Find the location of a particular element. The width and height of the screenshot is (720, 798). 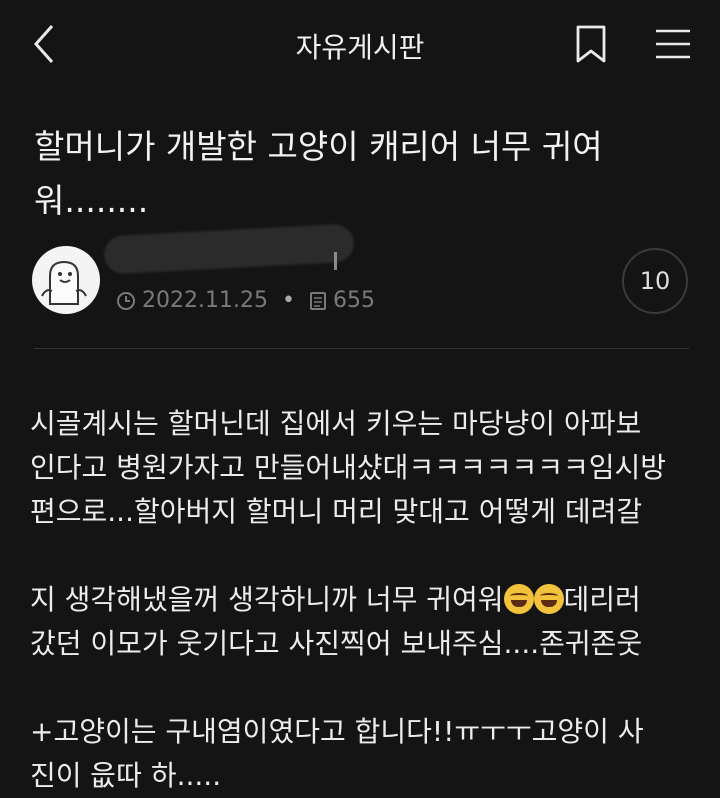

body-line-text: 지 생각해냈을꺼 생각하니까 너무 귀여워 is located at coordinates (267, 599).